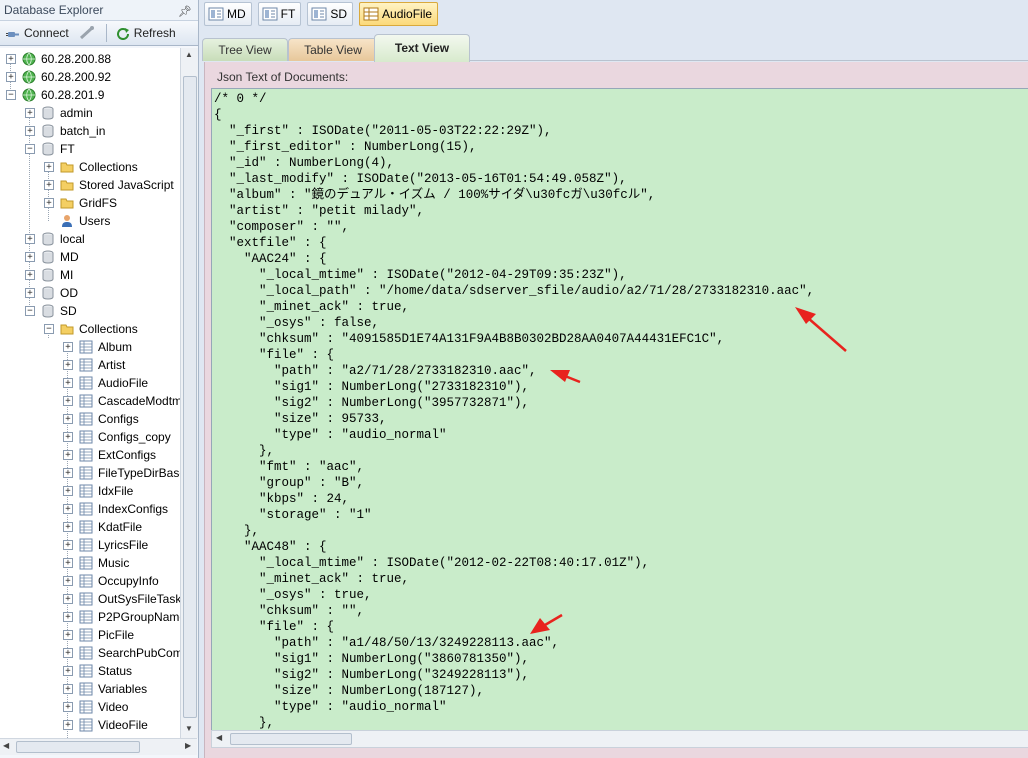 The image size is (1028, 758). I want to click on tree-horizontal-scrollbar: ◀ ▶, so click(98, 746).